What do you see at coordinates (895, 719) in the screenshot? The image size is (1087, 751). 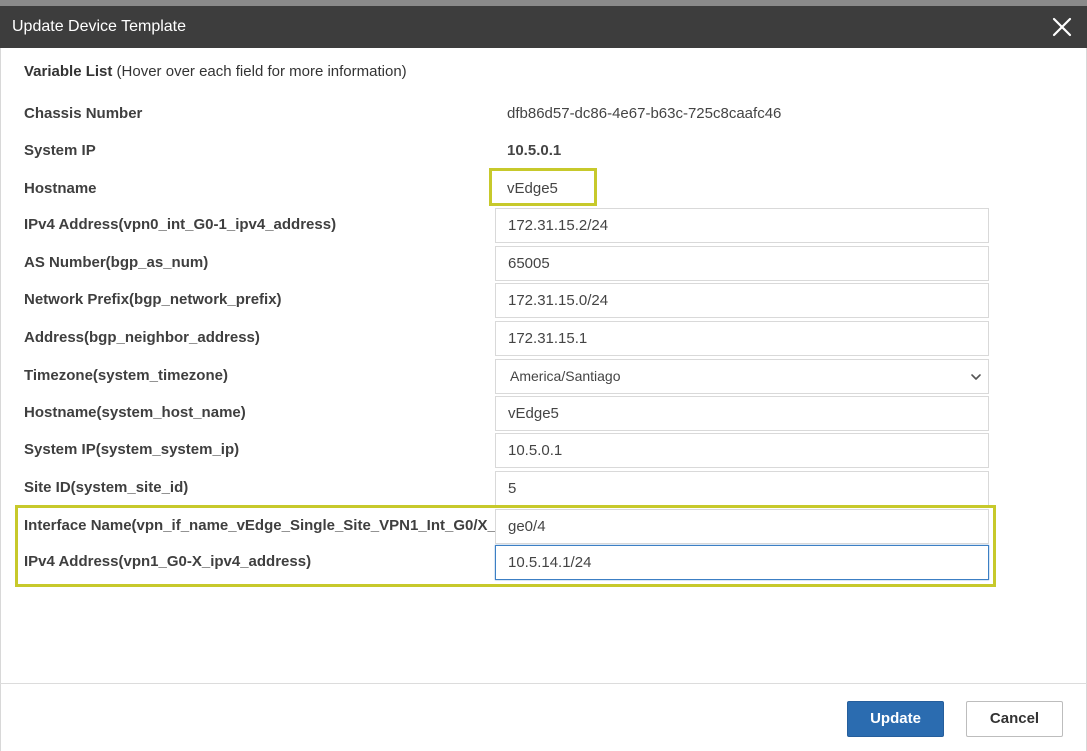 I see `update-button: Update` at bounding box center [895, 719].